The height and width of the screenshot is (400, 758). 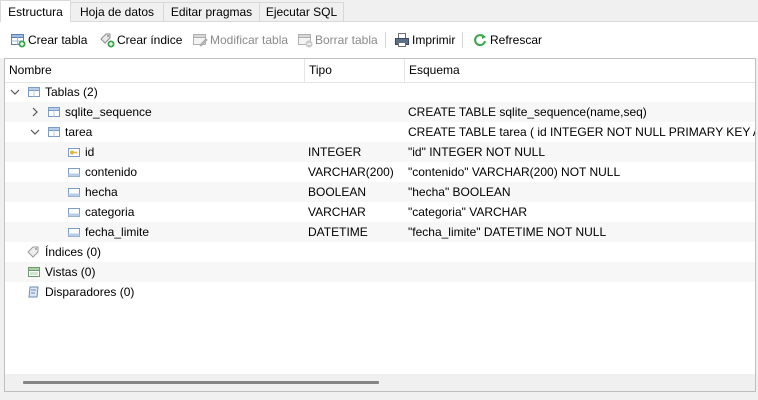 What do you see at coordinates (434, 40) in the screenshot?
I see `print-label: Imprimir` at bounding box center [434, 40].